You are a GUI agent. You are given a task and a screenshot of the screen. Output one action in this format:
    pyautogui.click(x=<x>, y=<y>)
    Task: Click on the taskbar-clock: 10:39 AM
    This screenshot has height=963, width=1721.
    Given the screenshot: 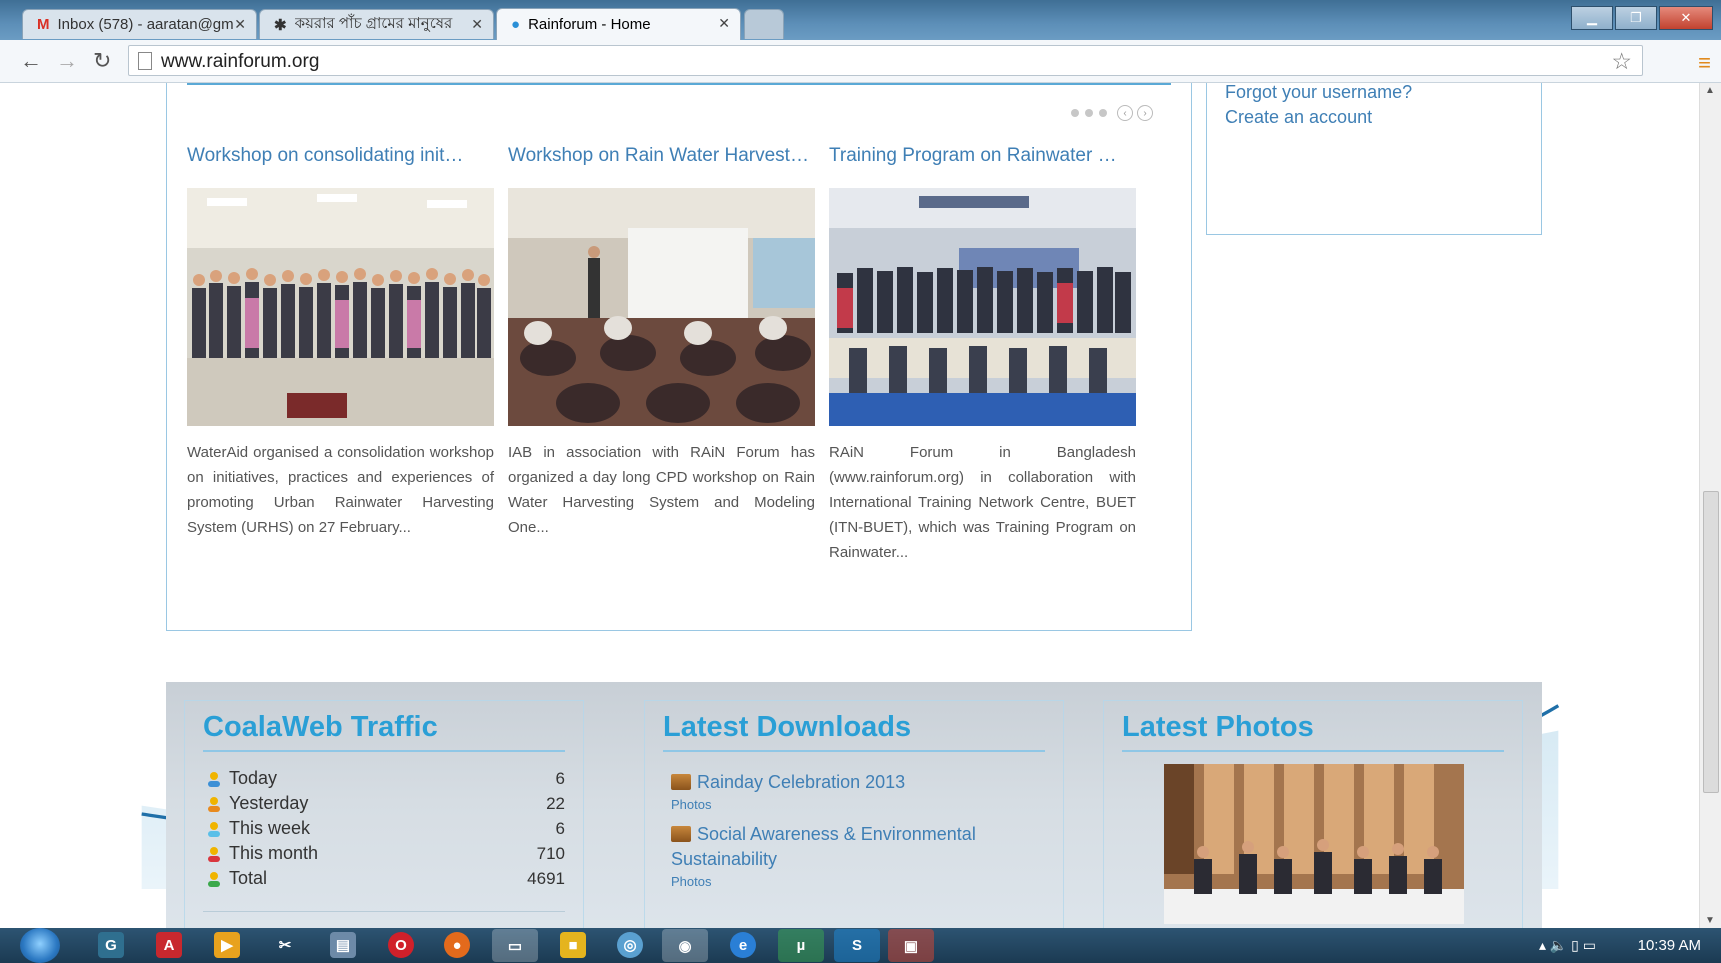 What is the action you would take?
    pyautogui.click(x=1669, y=945)
    